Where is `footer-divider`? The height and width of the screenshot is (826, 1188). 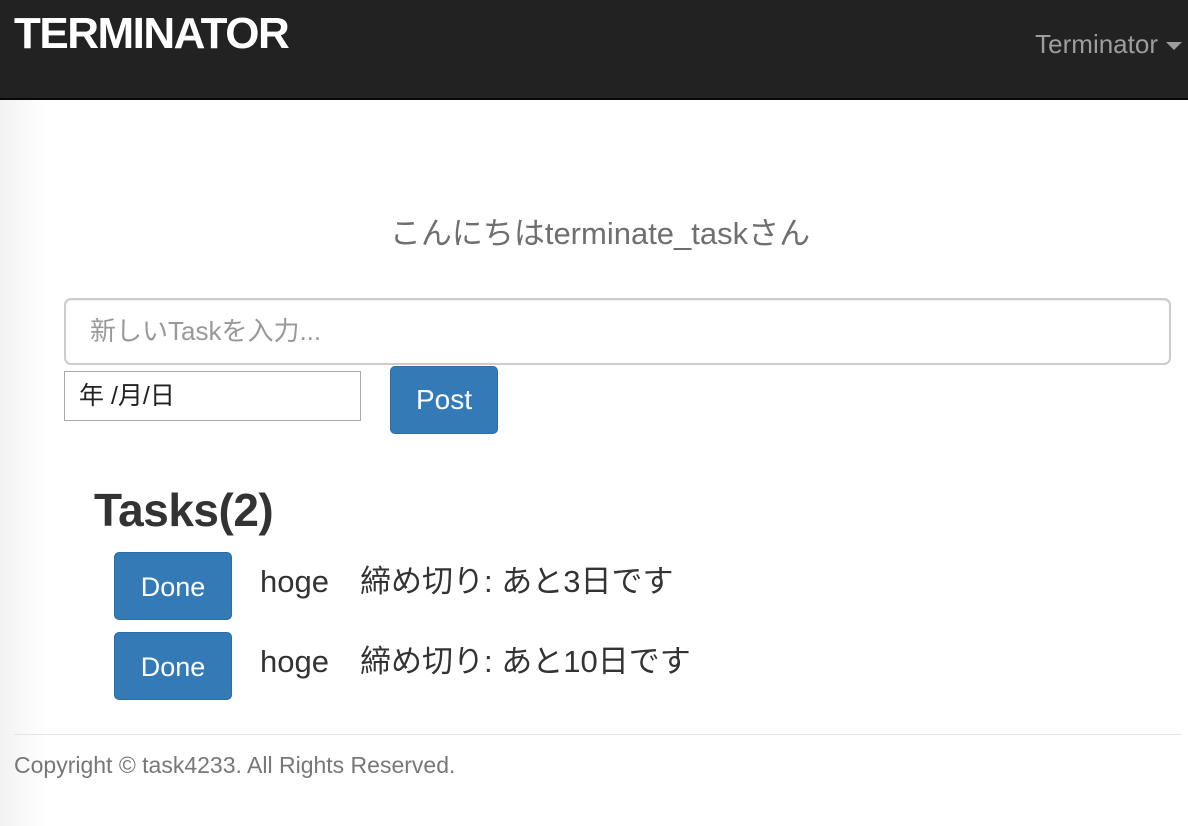 footer-divider is located at coordinates (598, 734).